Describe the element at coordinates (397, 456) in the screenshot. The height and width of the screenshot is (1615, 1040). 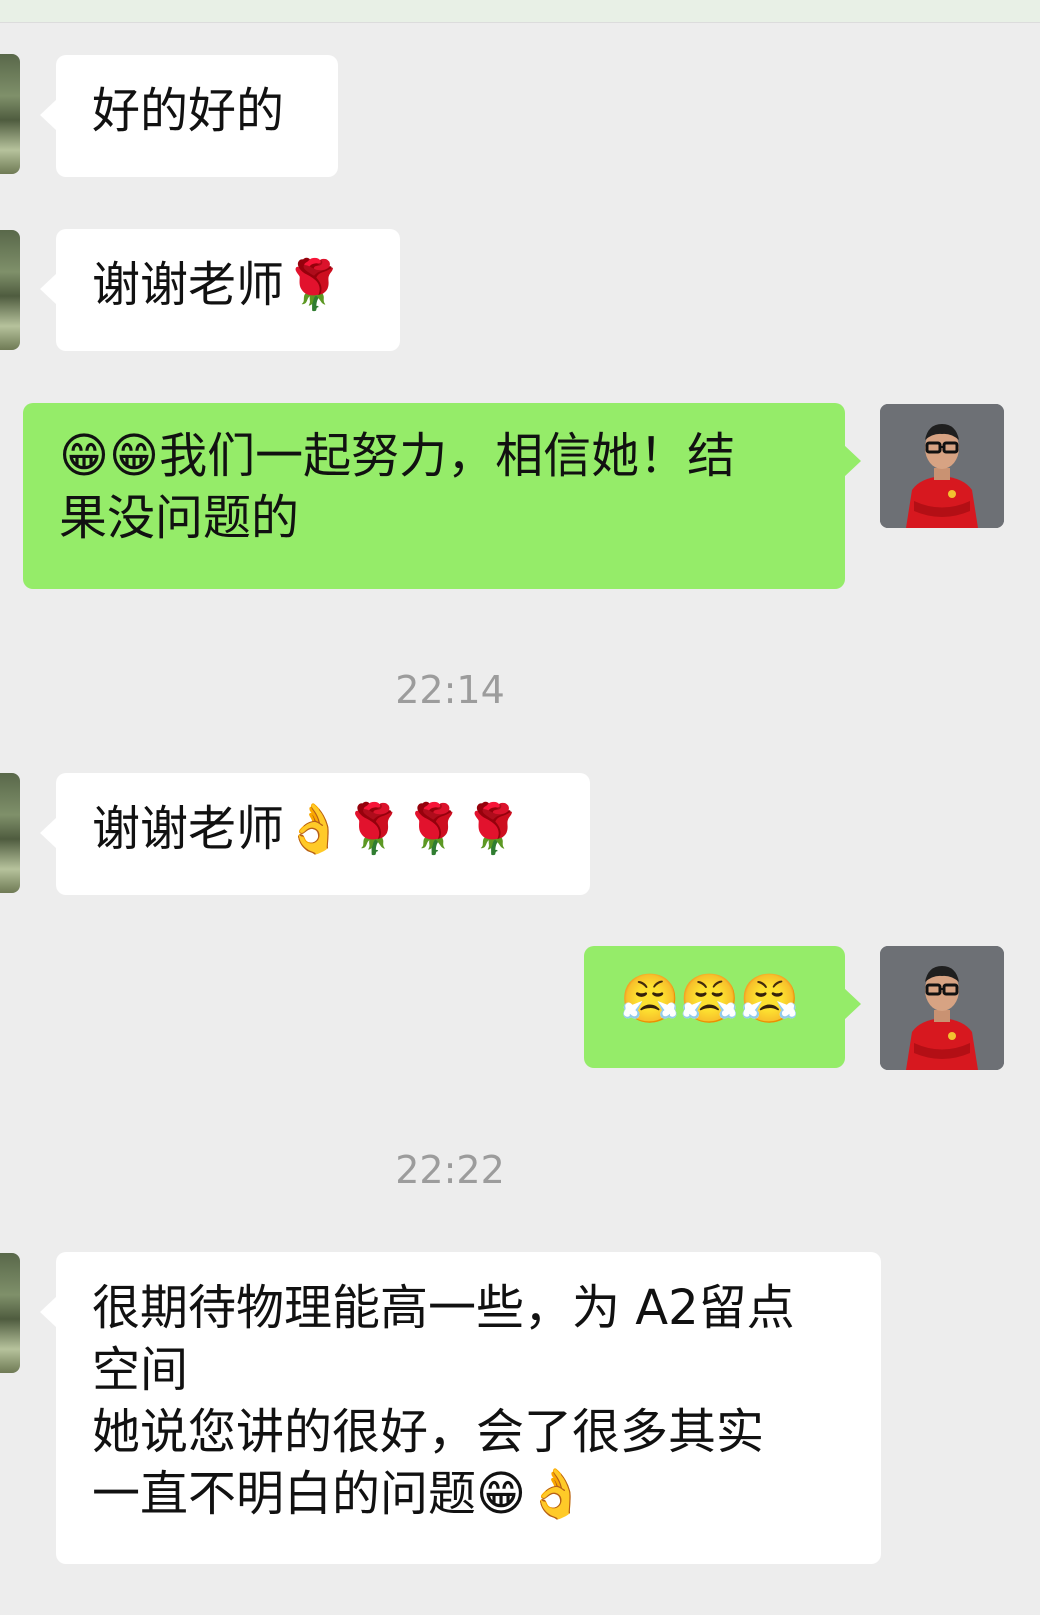
I see `message-text-line: 😁😁我们一起努力，相信她！结` at that location.